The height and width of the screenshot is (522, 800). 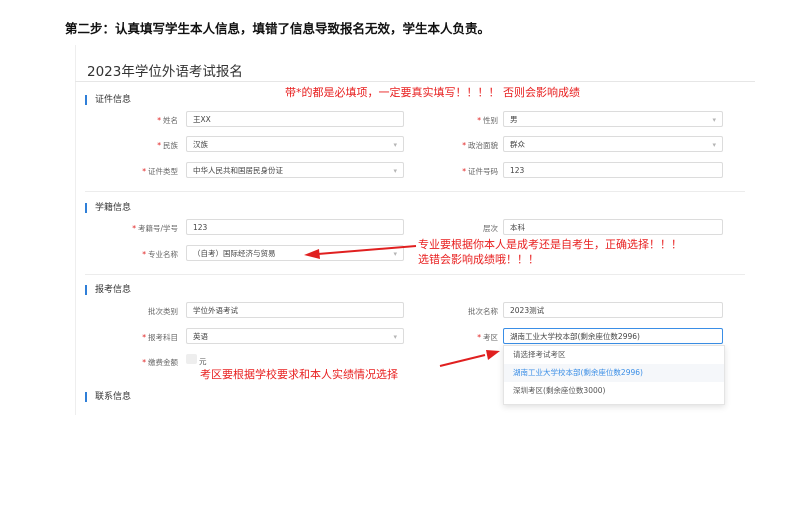 What do you see at coordinates (360, 252) in the screenshot?
I see `arrow-to-major-icon` at bounding box center [360, 252].